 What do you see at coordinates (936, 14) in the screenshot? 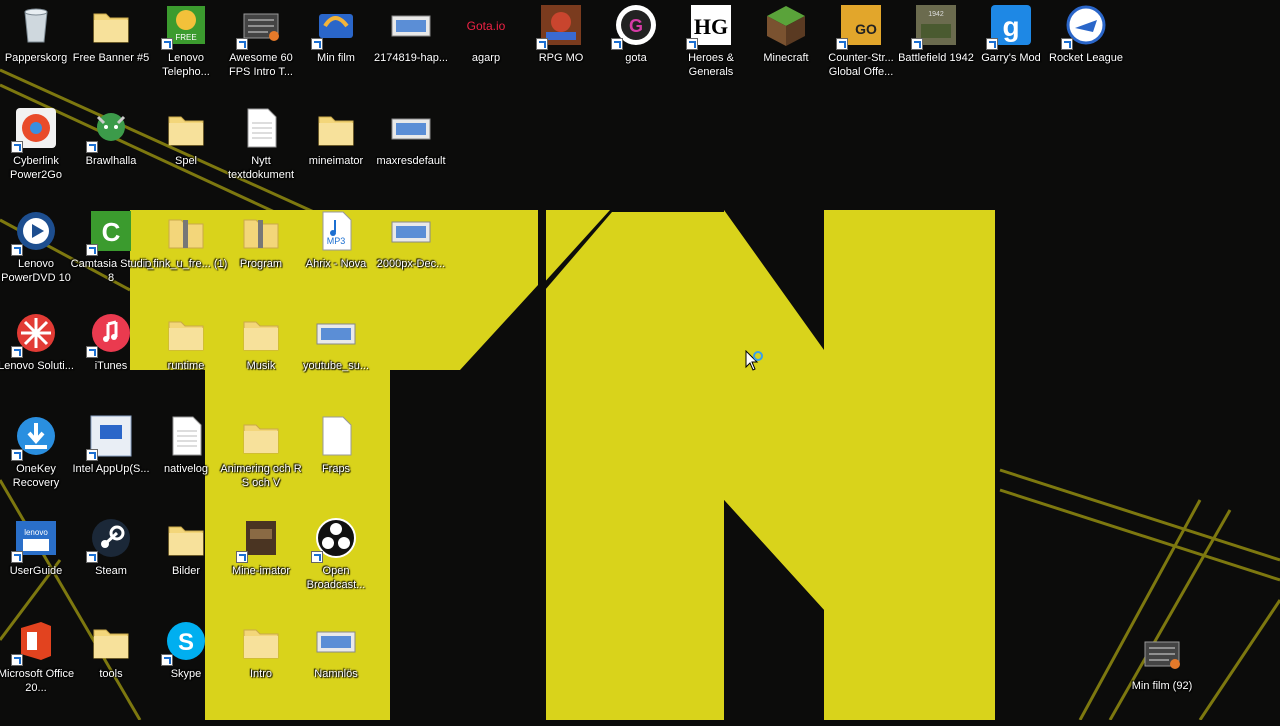
I see `svg-text: 1942` at bounding box center [936, 14].